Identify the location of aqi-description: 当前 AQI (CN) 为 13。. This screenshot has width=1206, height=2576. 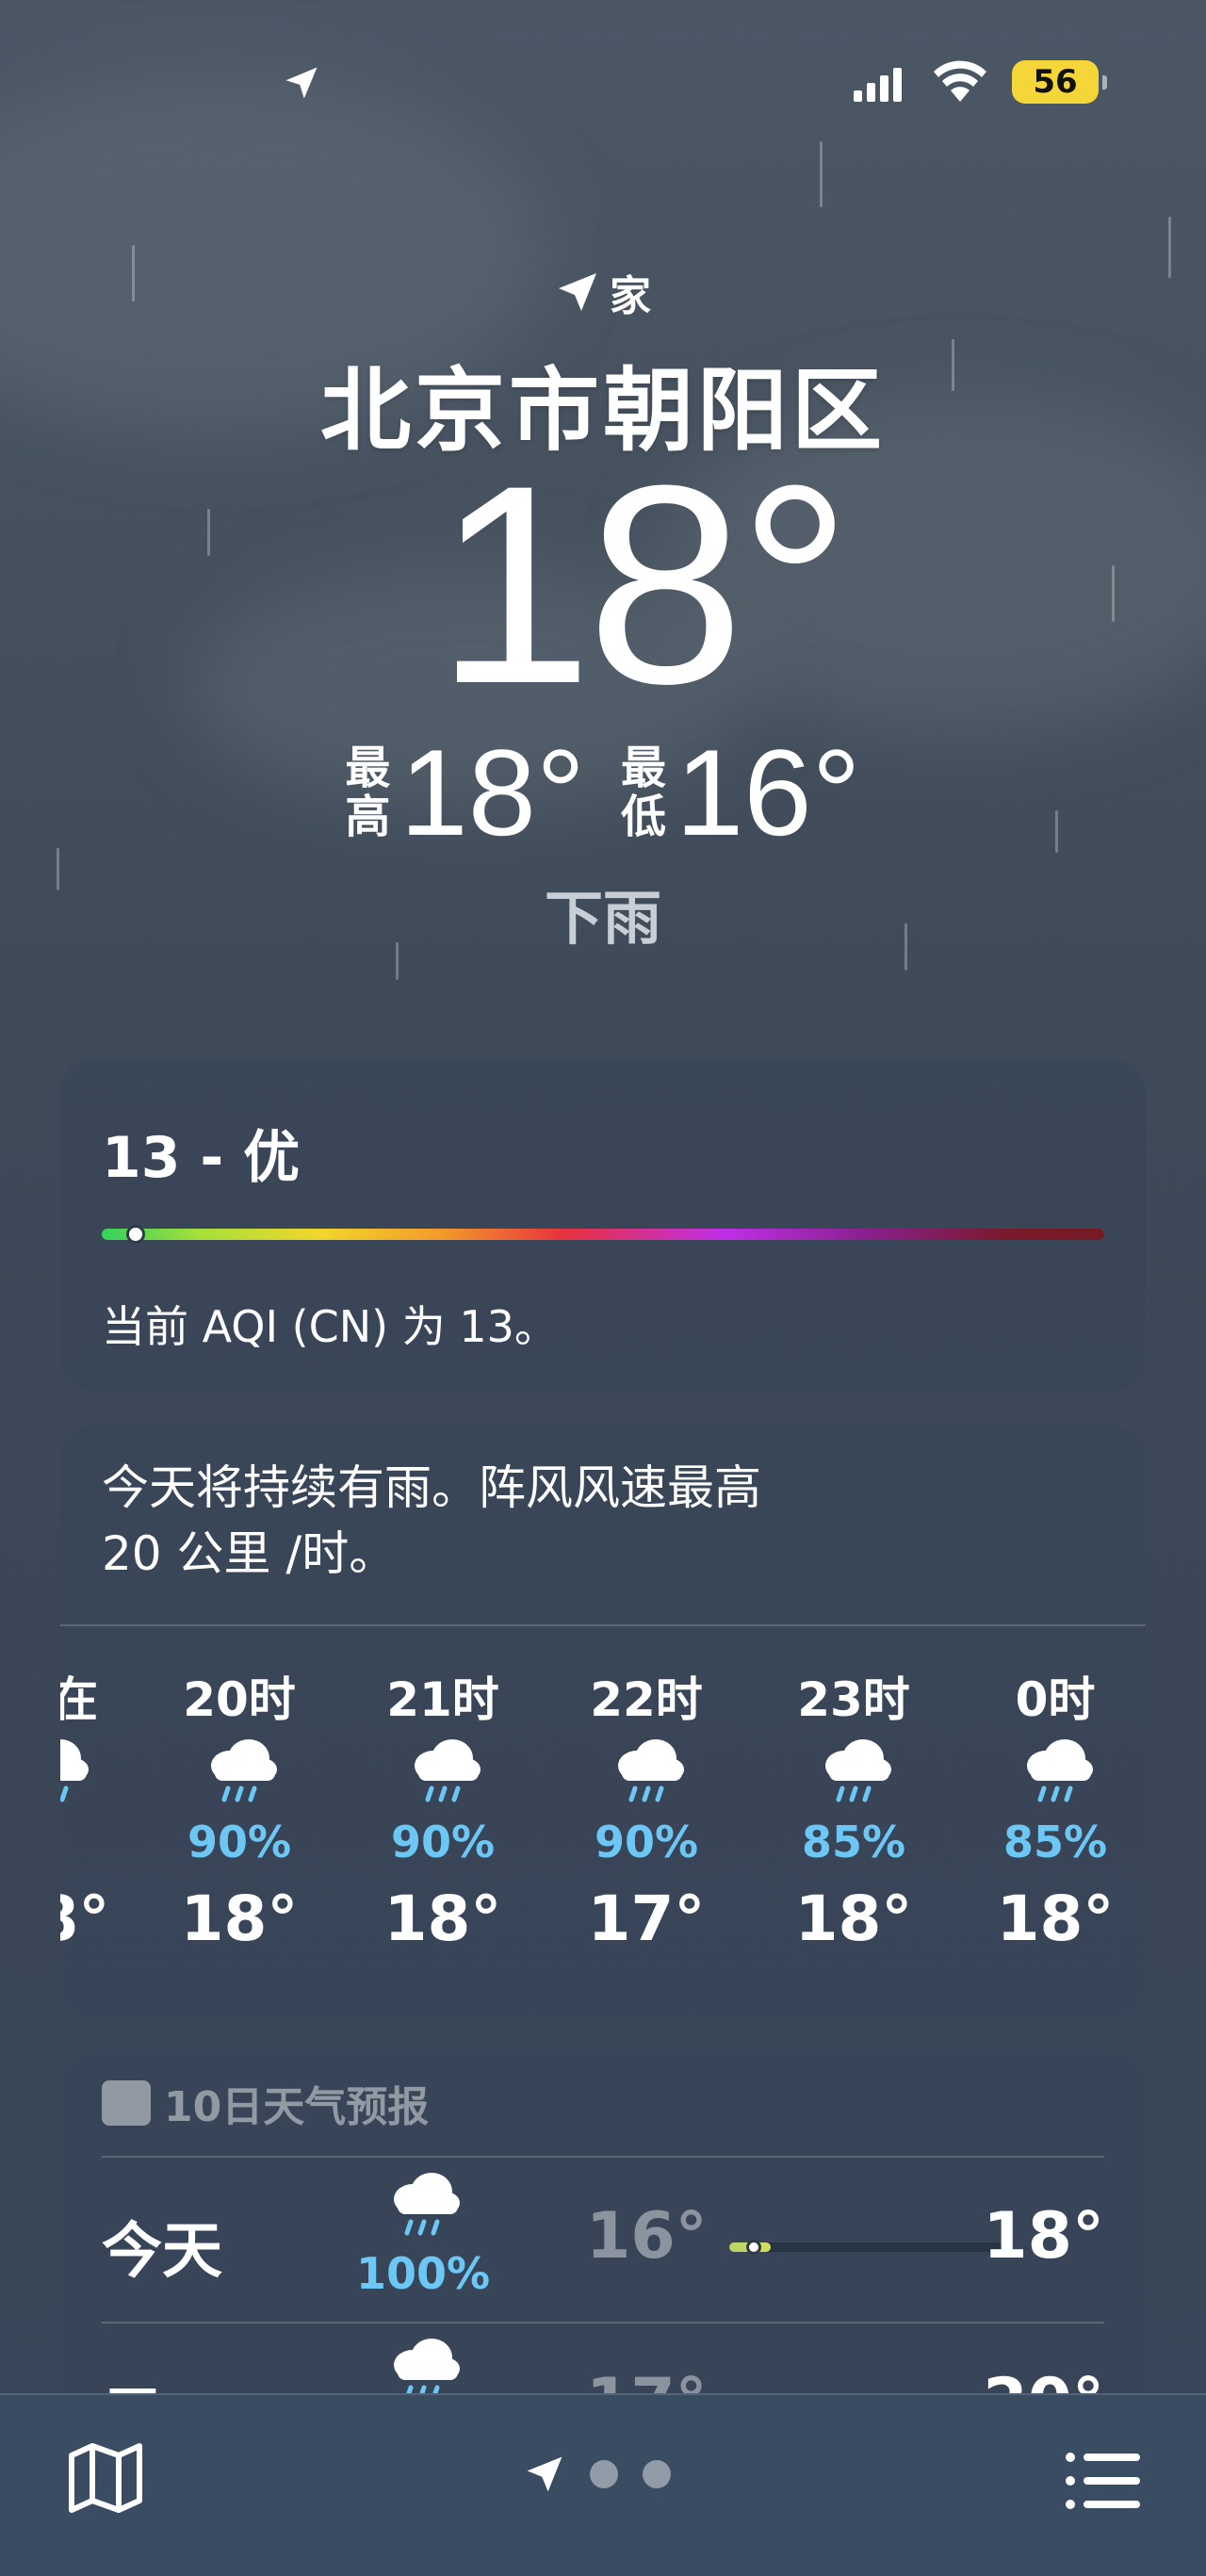
(330, 1326).